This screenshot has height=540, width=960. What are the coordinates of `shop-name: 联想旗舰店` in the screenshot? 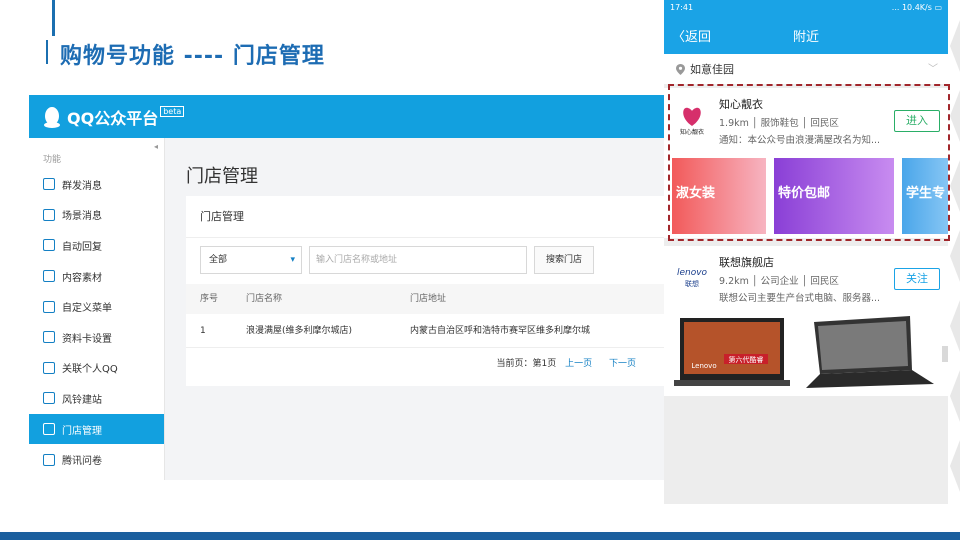 It's located at (746, 262).